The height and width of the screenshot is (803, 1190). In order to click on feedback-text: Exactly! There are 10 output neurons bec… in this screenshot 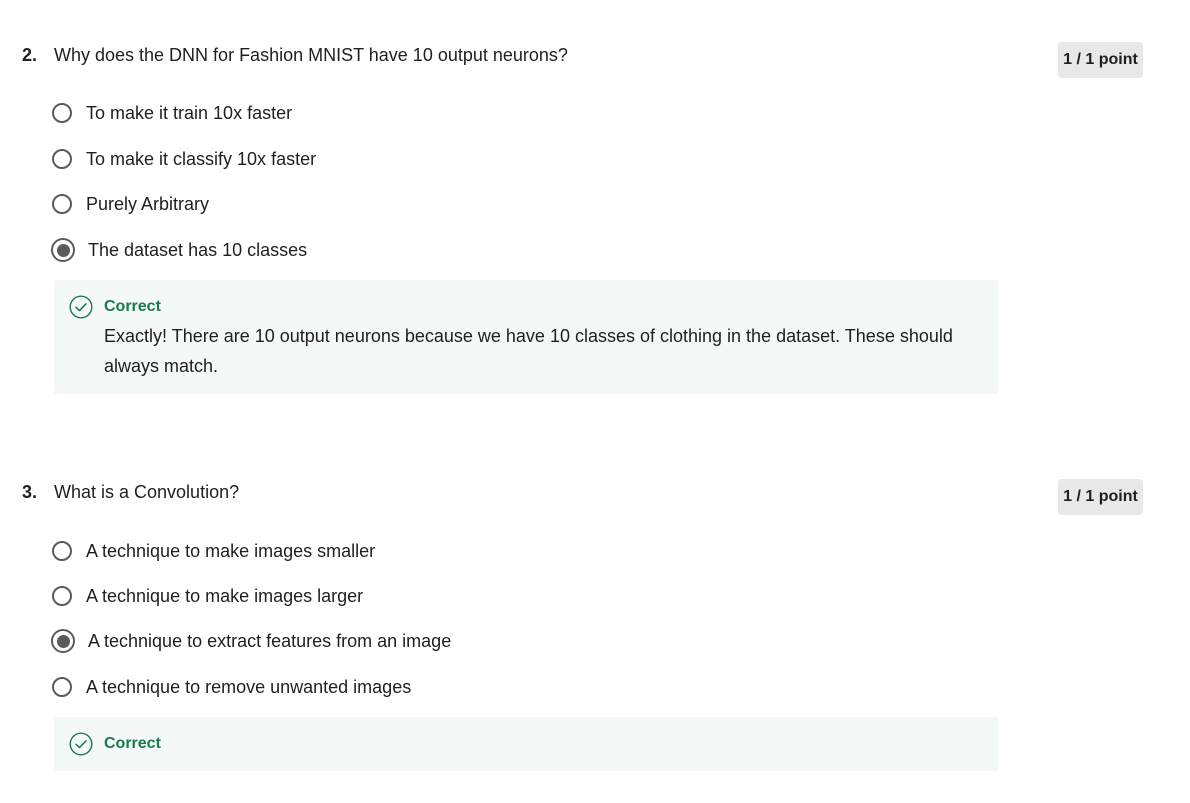, I will do `click(528, 351)`.